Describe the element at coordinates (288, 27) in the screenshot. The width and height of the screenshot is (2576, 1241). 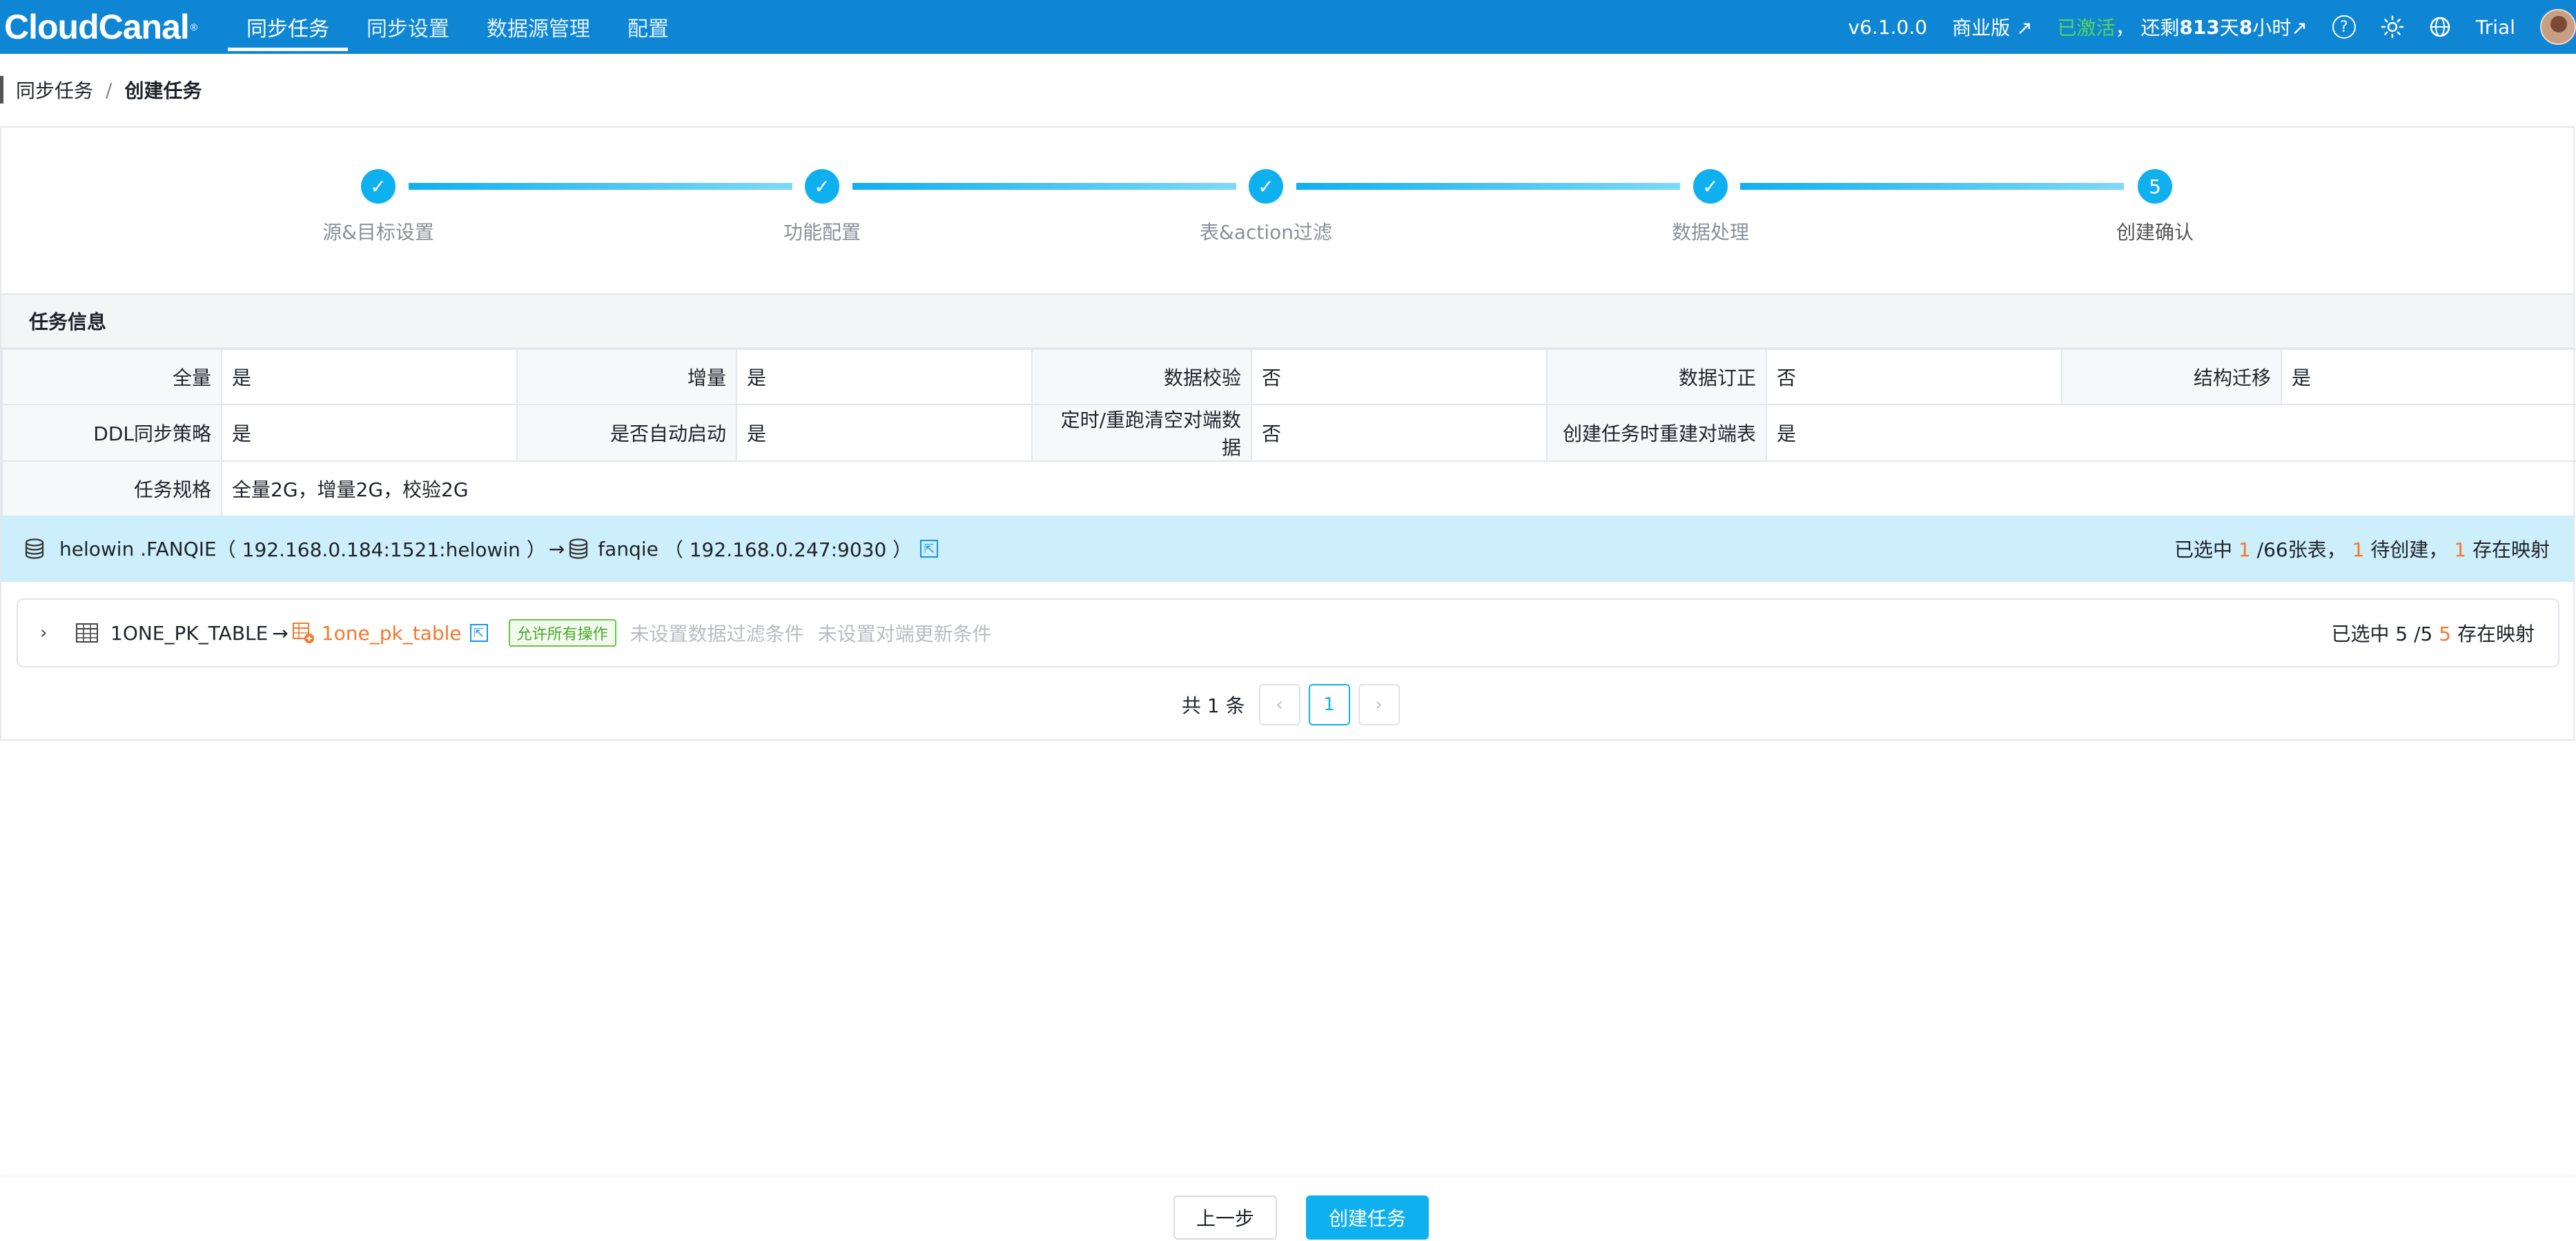
I see `nav-item-sync-tasks: 同步任务` at that location.